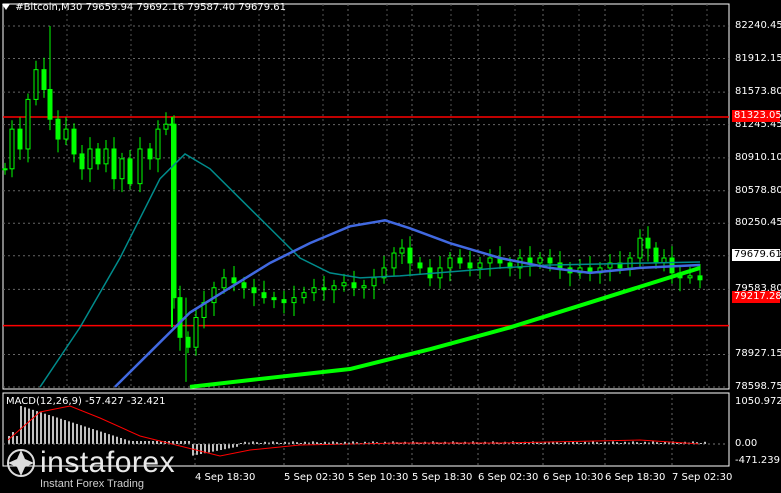  What do you see at coordinates (758, 25) in the screenshot?
I see `price-axis-label: 82240.45` at bounding box center [758, 25].